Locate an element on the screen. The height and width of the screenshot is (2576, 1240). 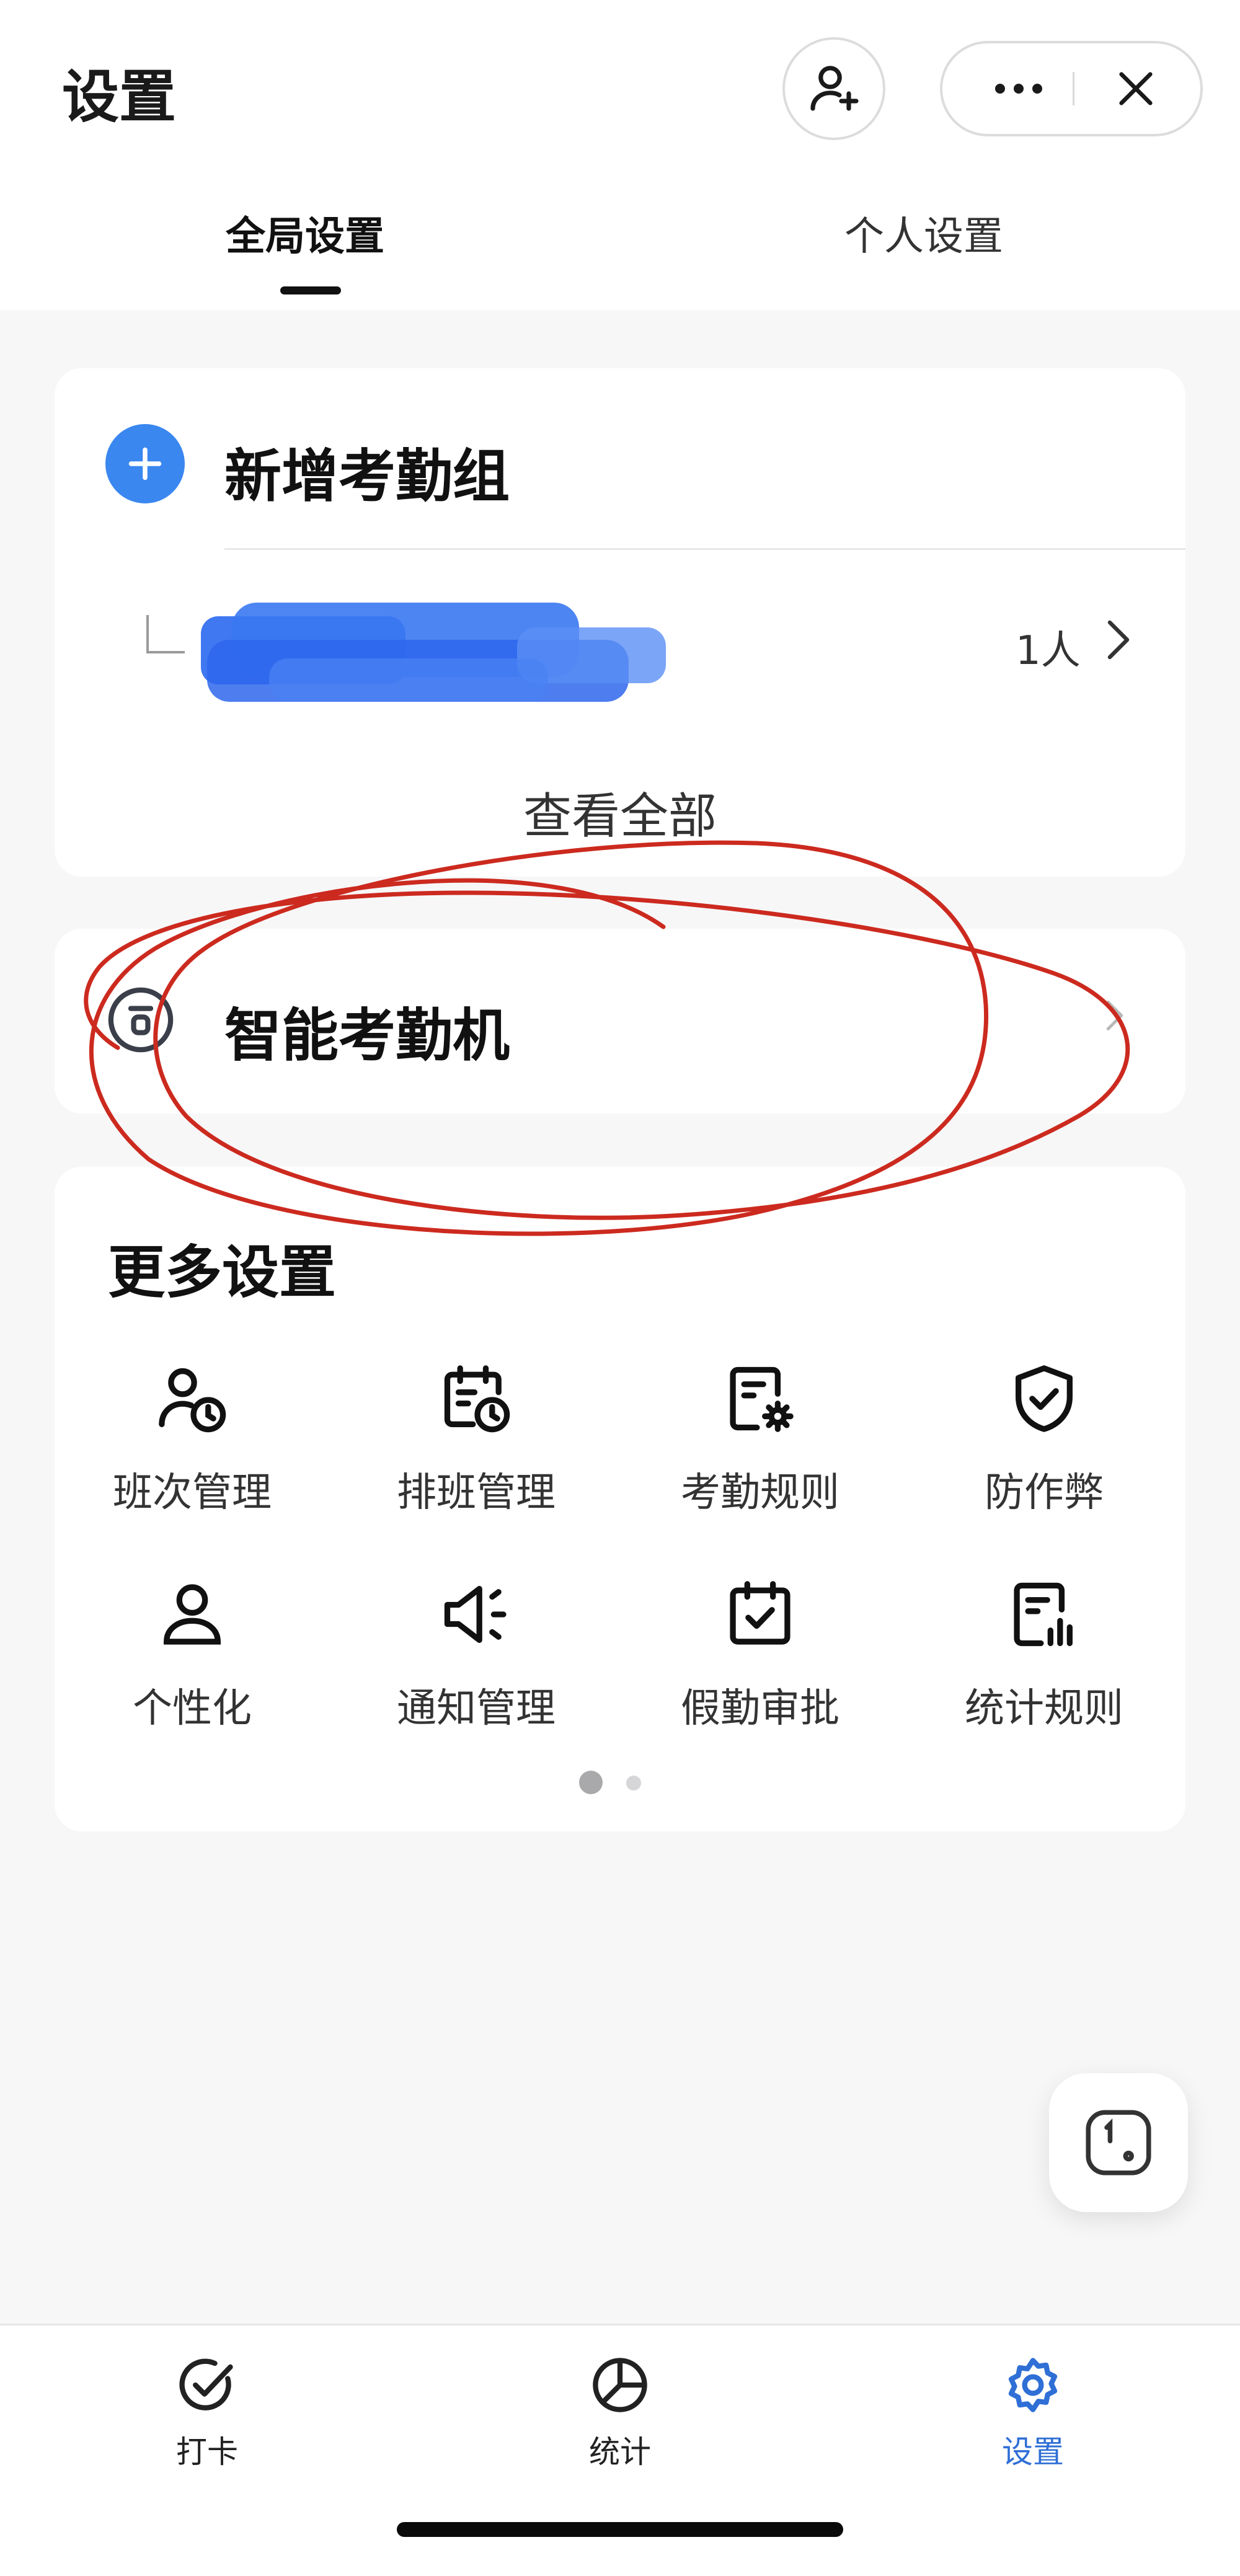
anti-cheat-label: 防作弊 is located at coordinates (1044, 1493).